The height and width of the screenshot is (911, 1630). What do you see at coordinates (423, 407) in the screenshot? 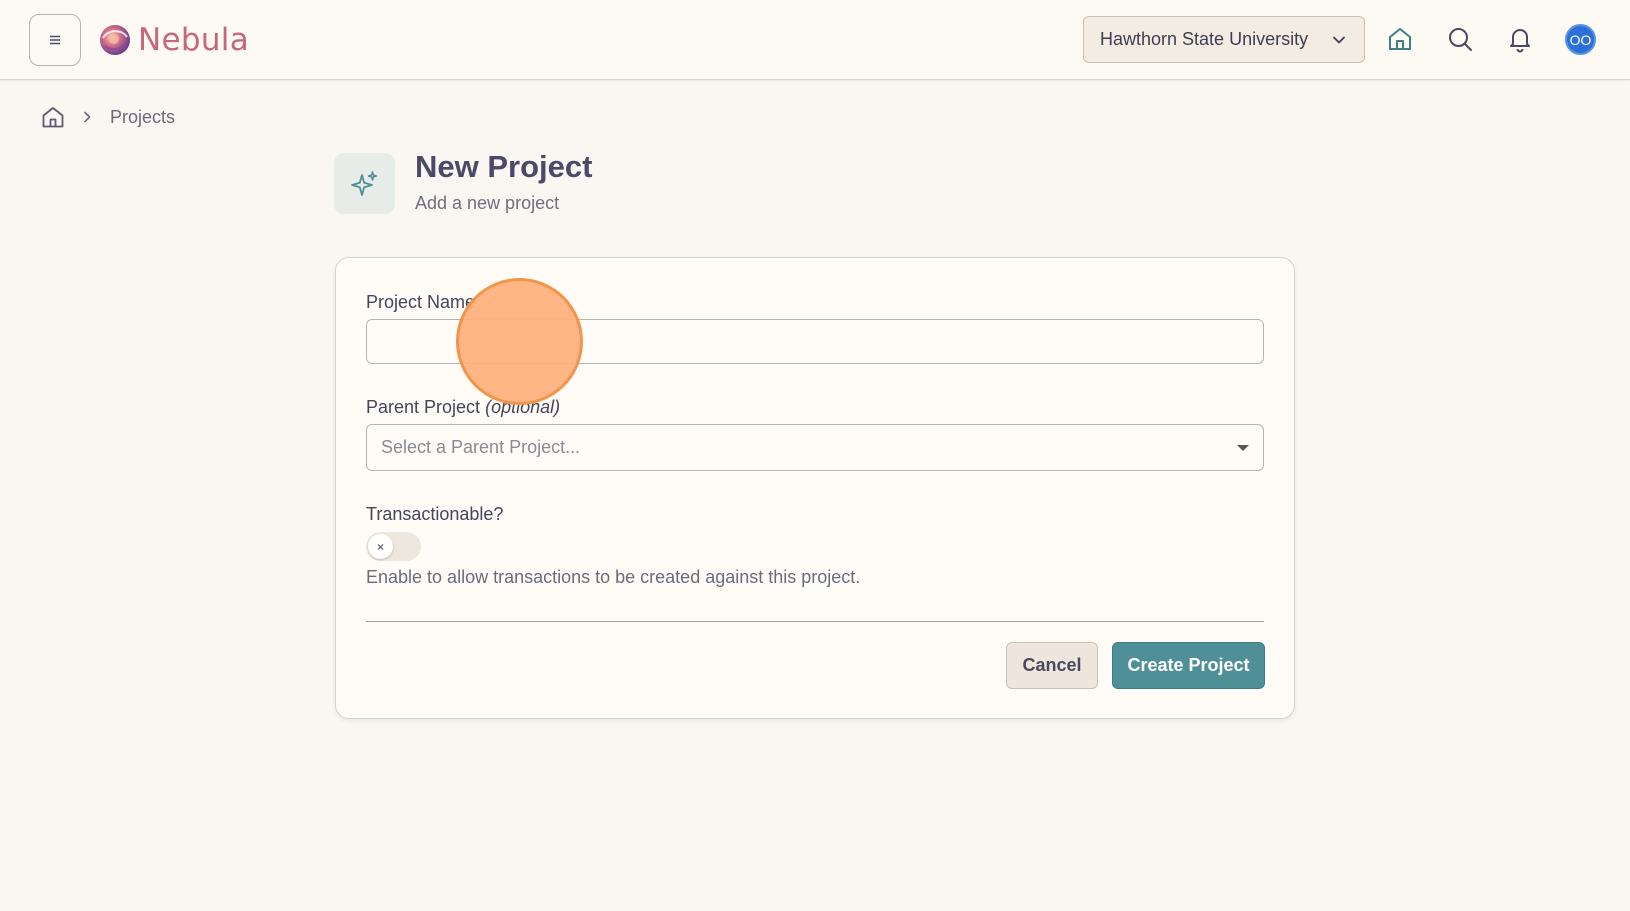
I see `parent-project-label-text: Parent Project` at bounding box center [423, 407].